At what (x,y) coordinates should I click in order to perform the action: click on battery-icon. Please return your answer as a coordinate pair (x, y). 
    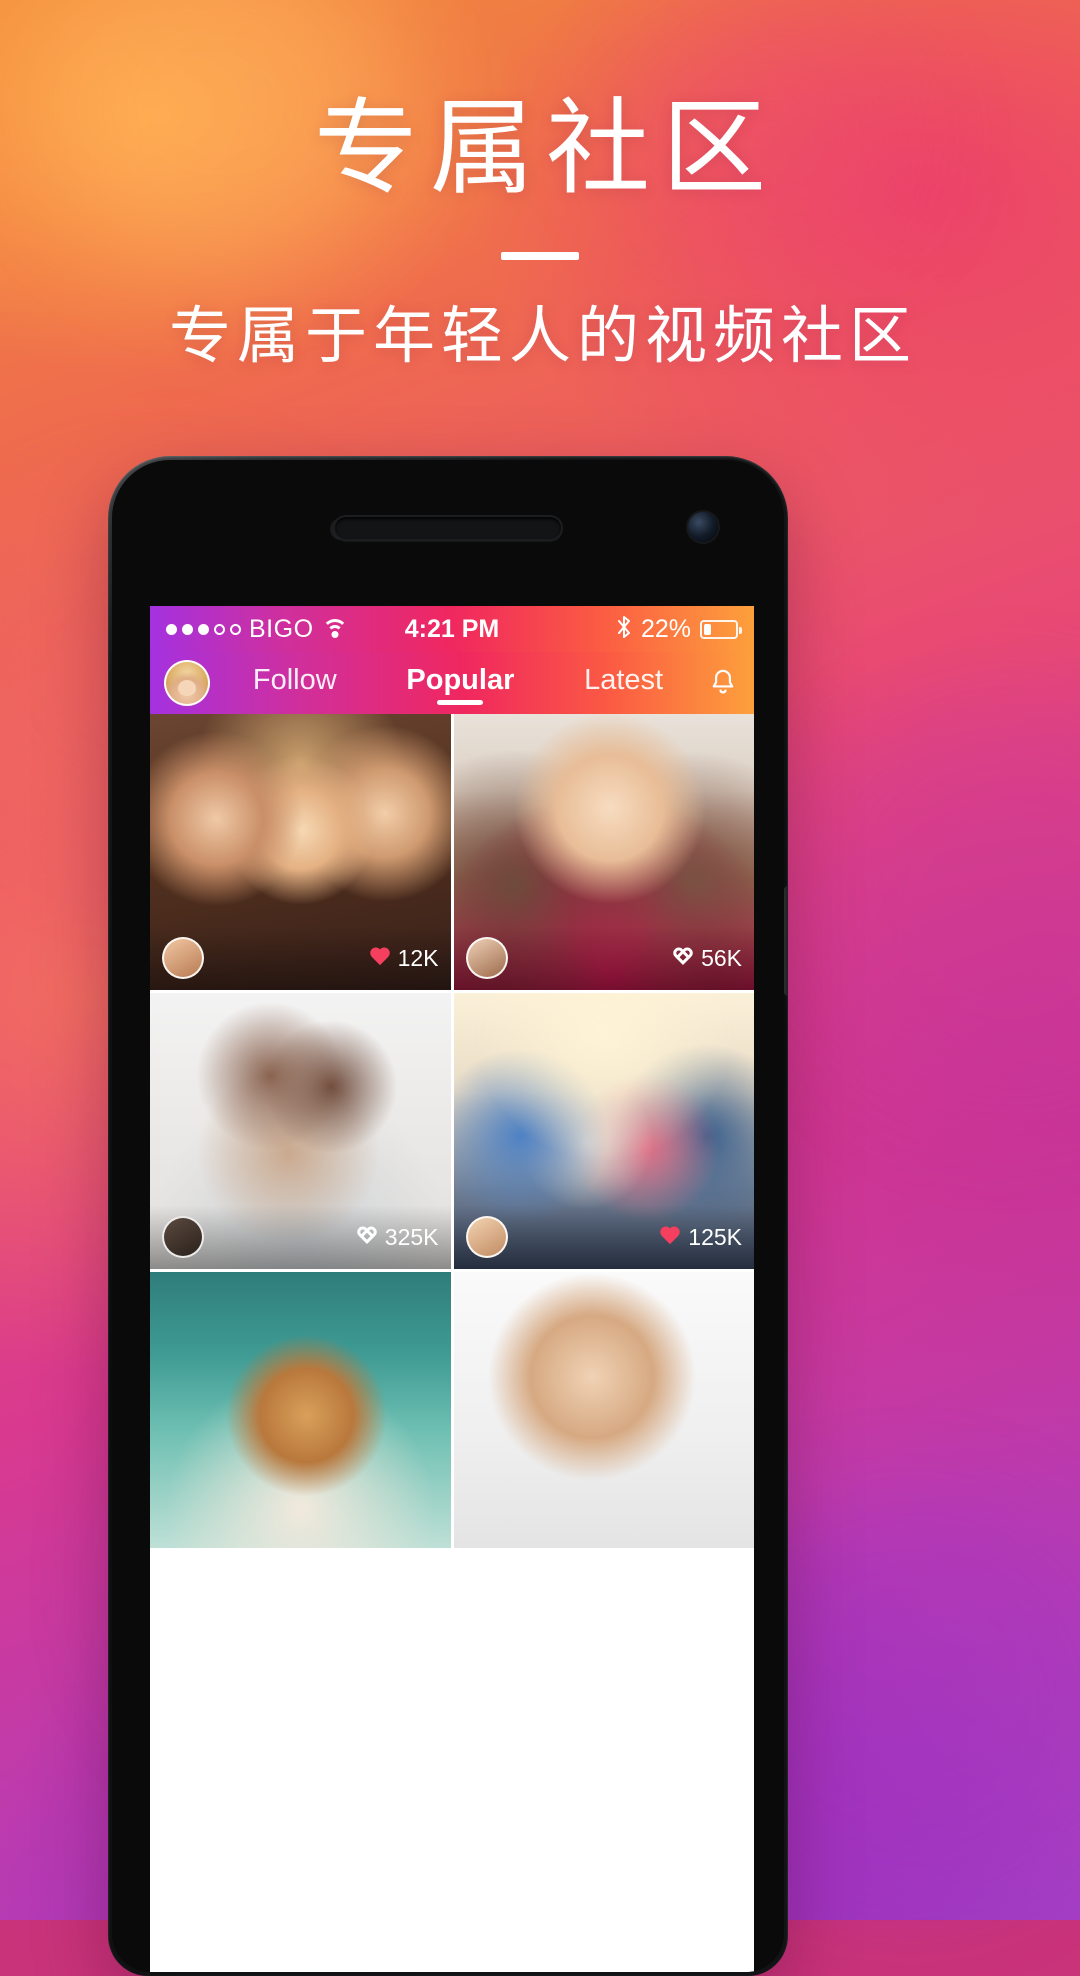
    Looking at the image, I should click on (721, 629).